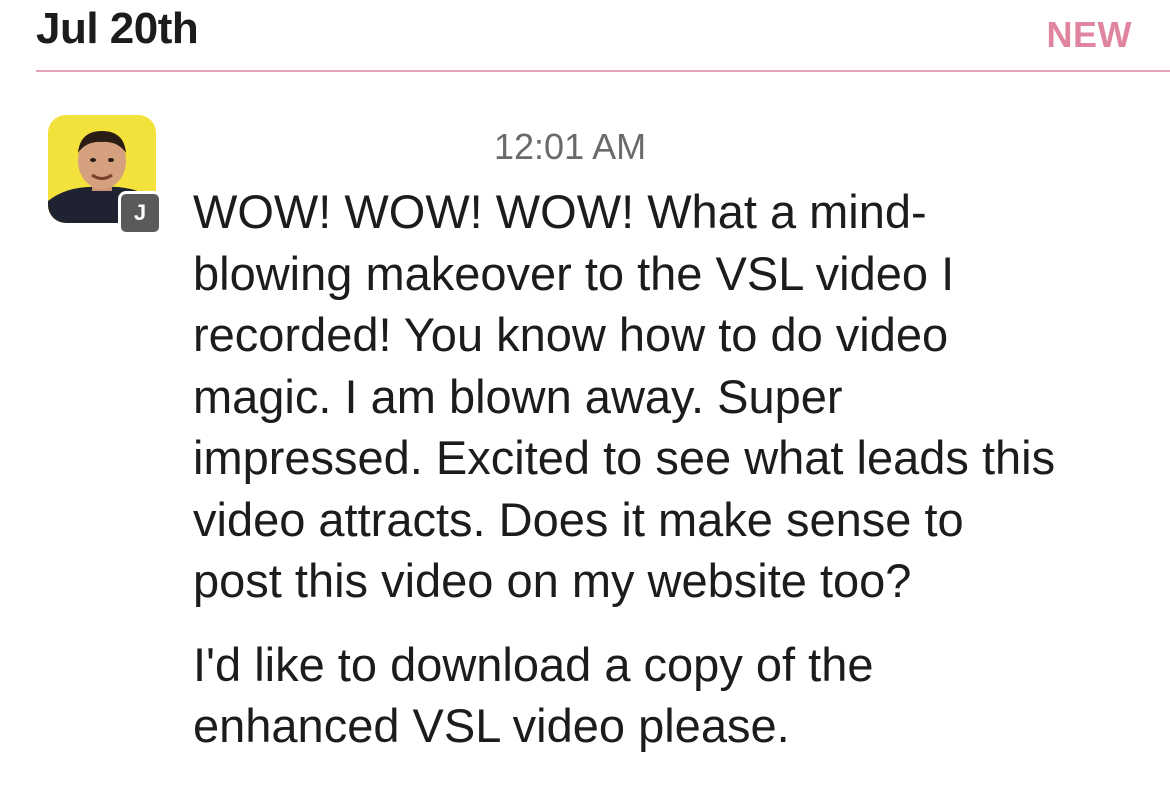 Image resolution: width=1170 pixels, height=785 pixels. Describe the element at coordinates (603, 71) in the screenshot. I see `new-messages-divider` at that location.